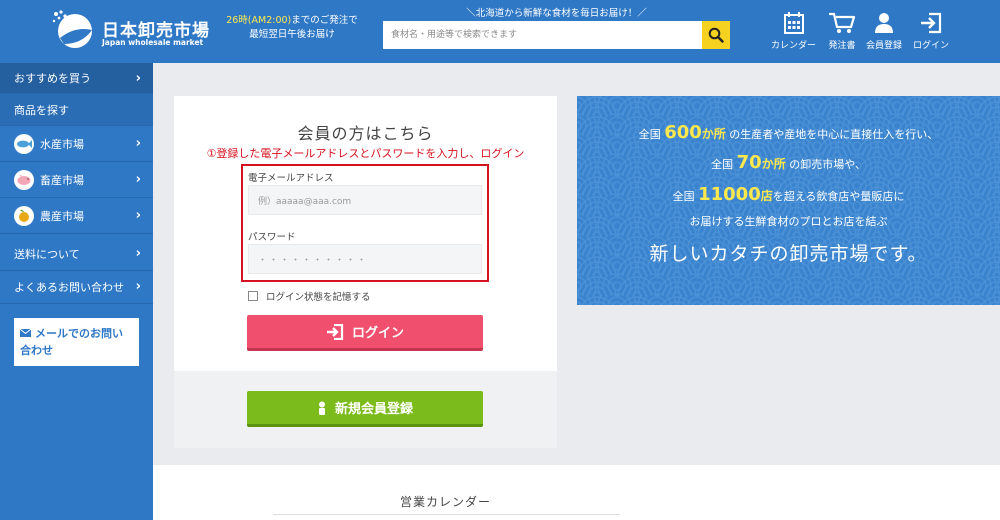 The height and width of the screenshot is (520, 1000). I want to click on promo-number: 11000, so click(729, 194).